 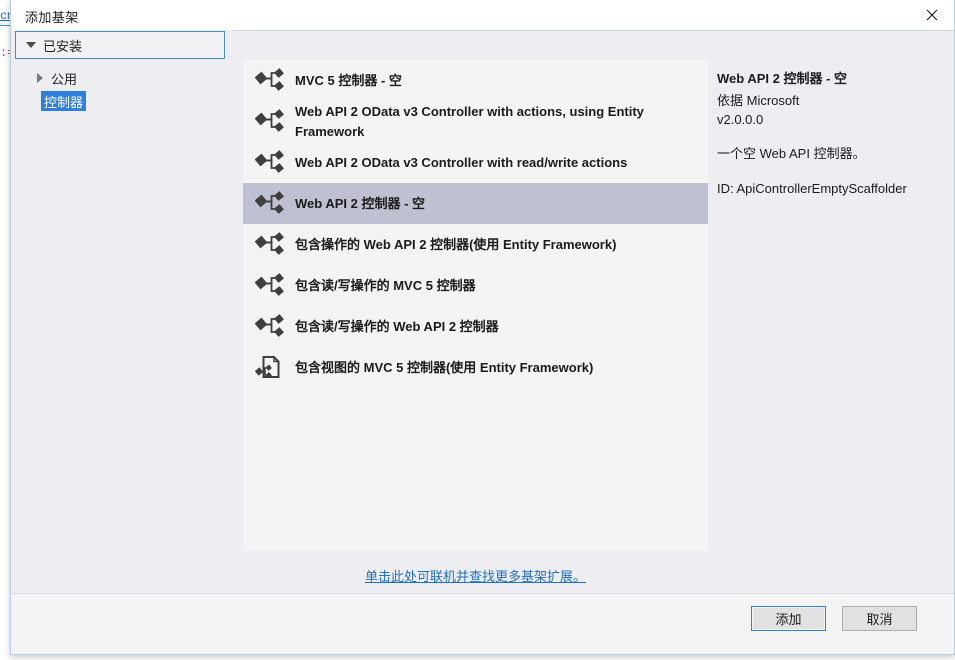 What do you see at coordinates (879, 618) in the screenshot?
I see `cancel-button: 取消` at bounding box center [879, 618].